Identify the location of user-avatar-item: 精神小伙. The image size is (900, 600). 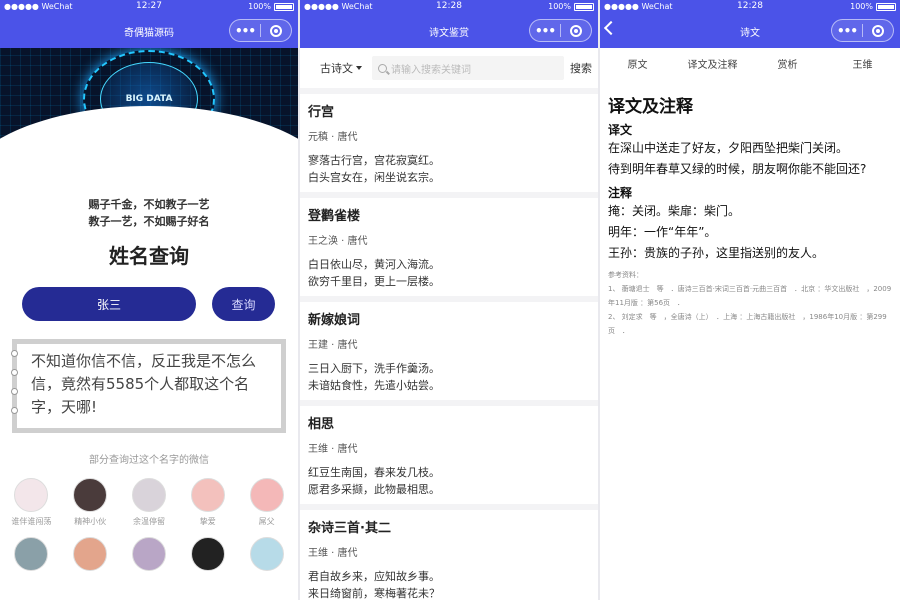
(90, 502).